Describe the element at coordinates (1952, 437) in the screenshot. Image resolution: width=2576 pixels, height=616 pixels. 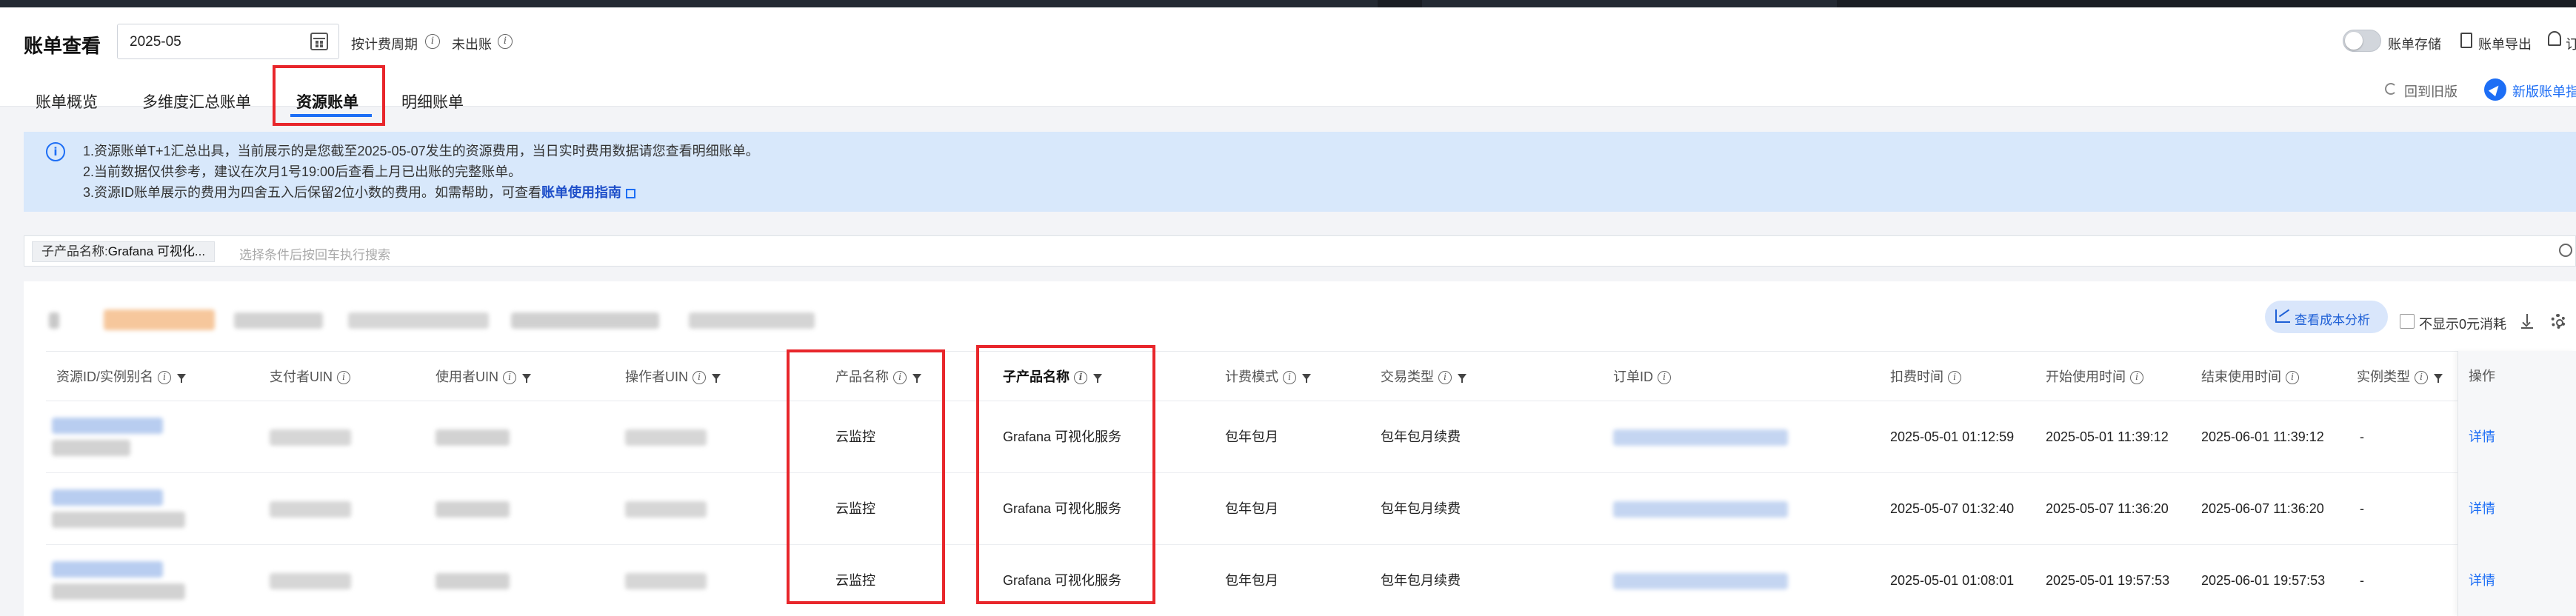
I see `cell-deduct-time: 2025-05-01 01:12:59` at that location.